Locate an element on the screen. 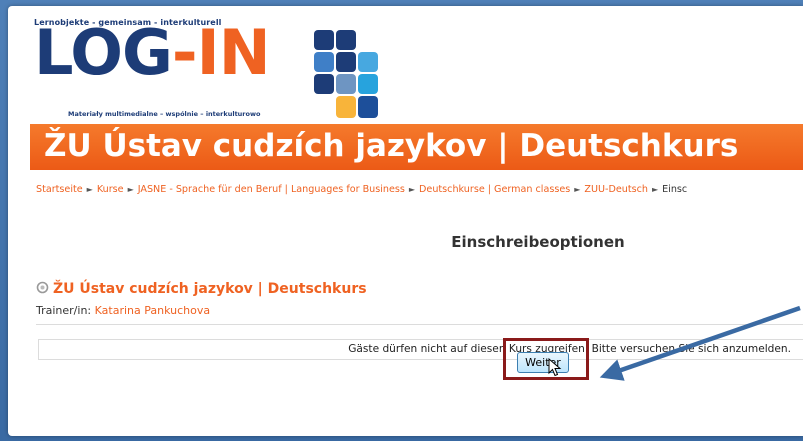 This screenshot has height=441, width=803. page-title: Einschreibeoptionen is located at coordinates (538, 242).